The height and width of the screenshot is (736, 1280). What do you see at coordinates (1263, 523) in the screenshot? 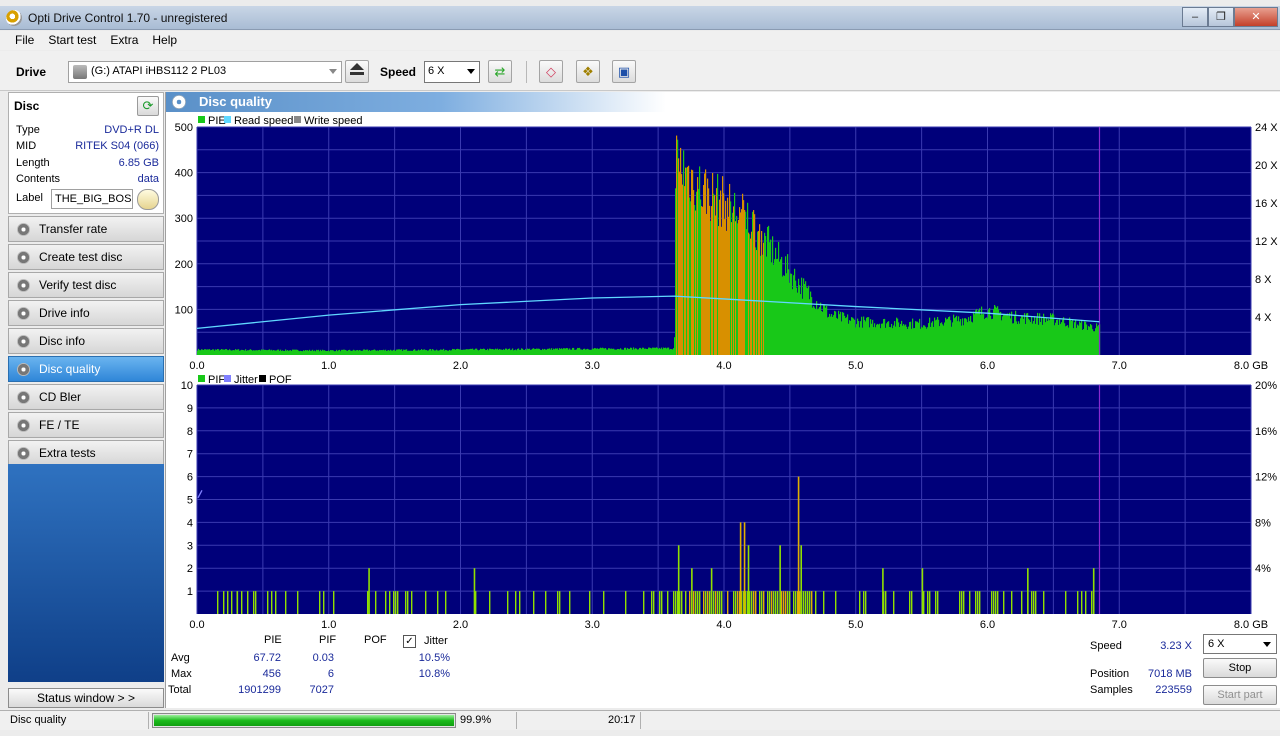
I see `pif-y2-tick: 8%` at bounding box center [1263, 523].